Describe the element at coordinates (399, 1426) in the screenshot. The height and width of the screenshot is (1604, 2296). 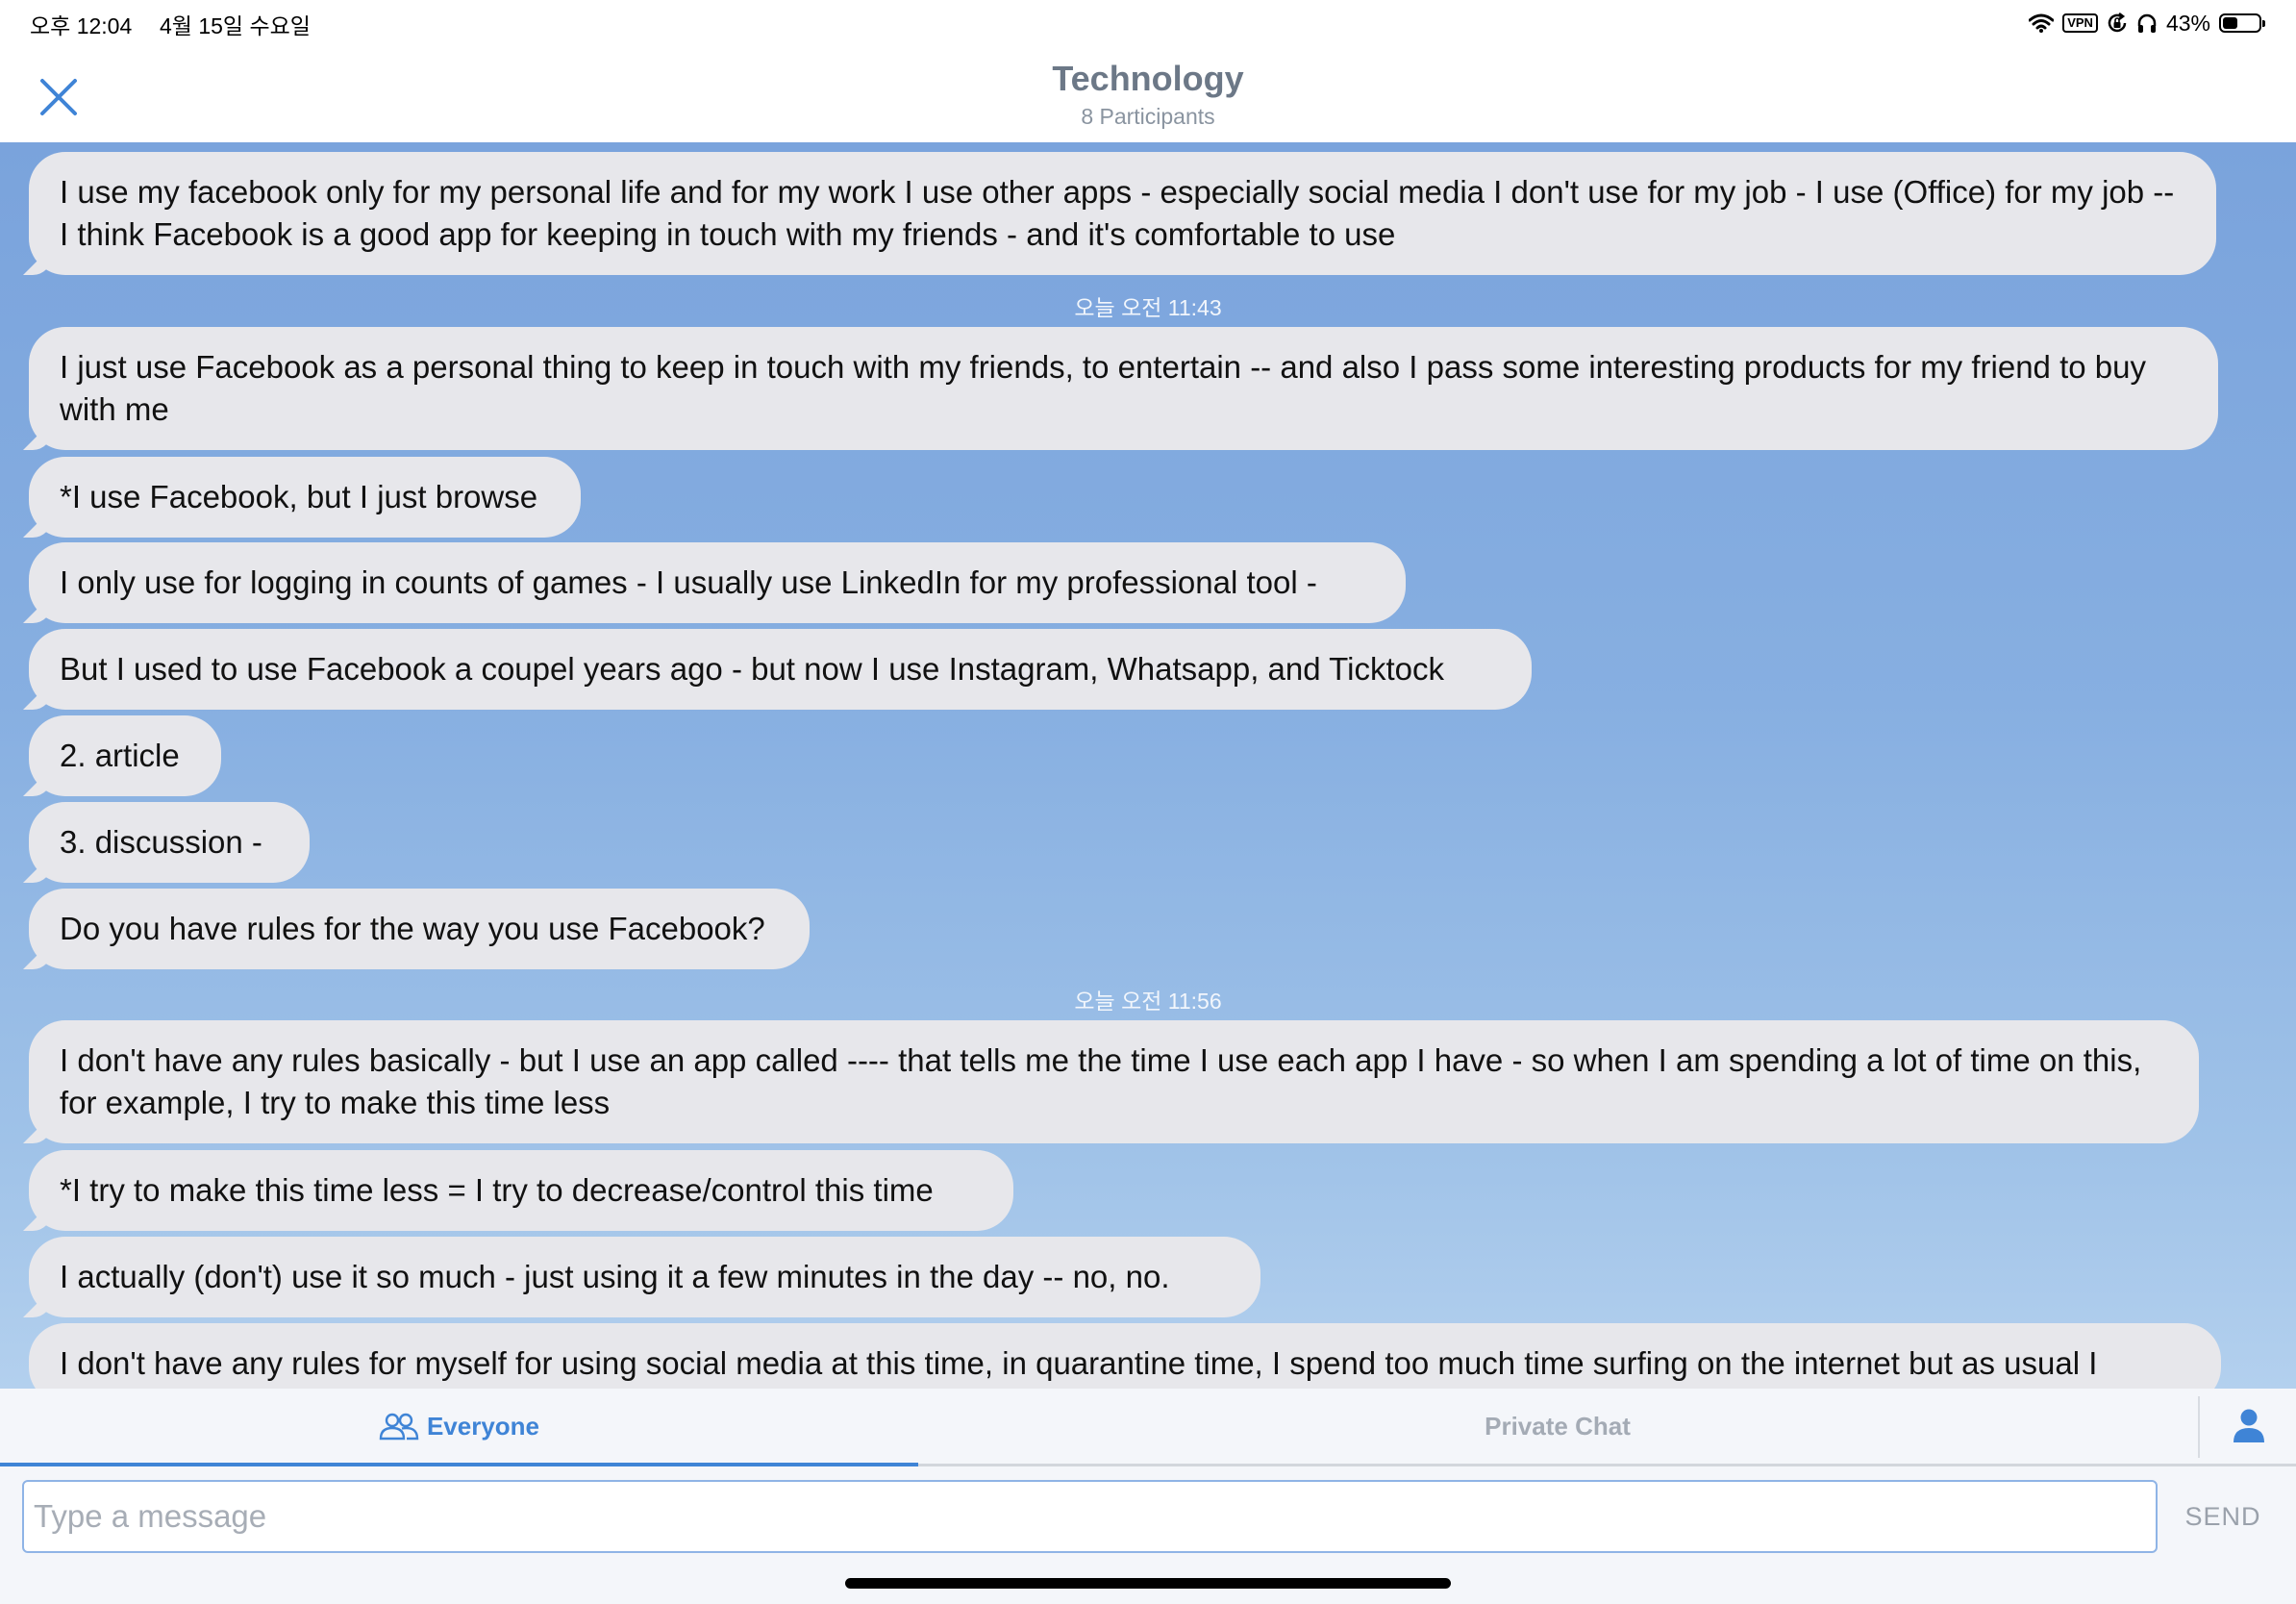
I see `people-icon` at that location.